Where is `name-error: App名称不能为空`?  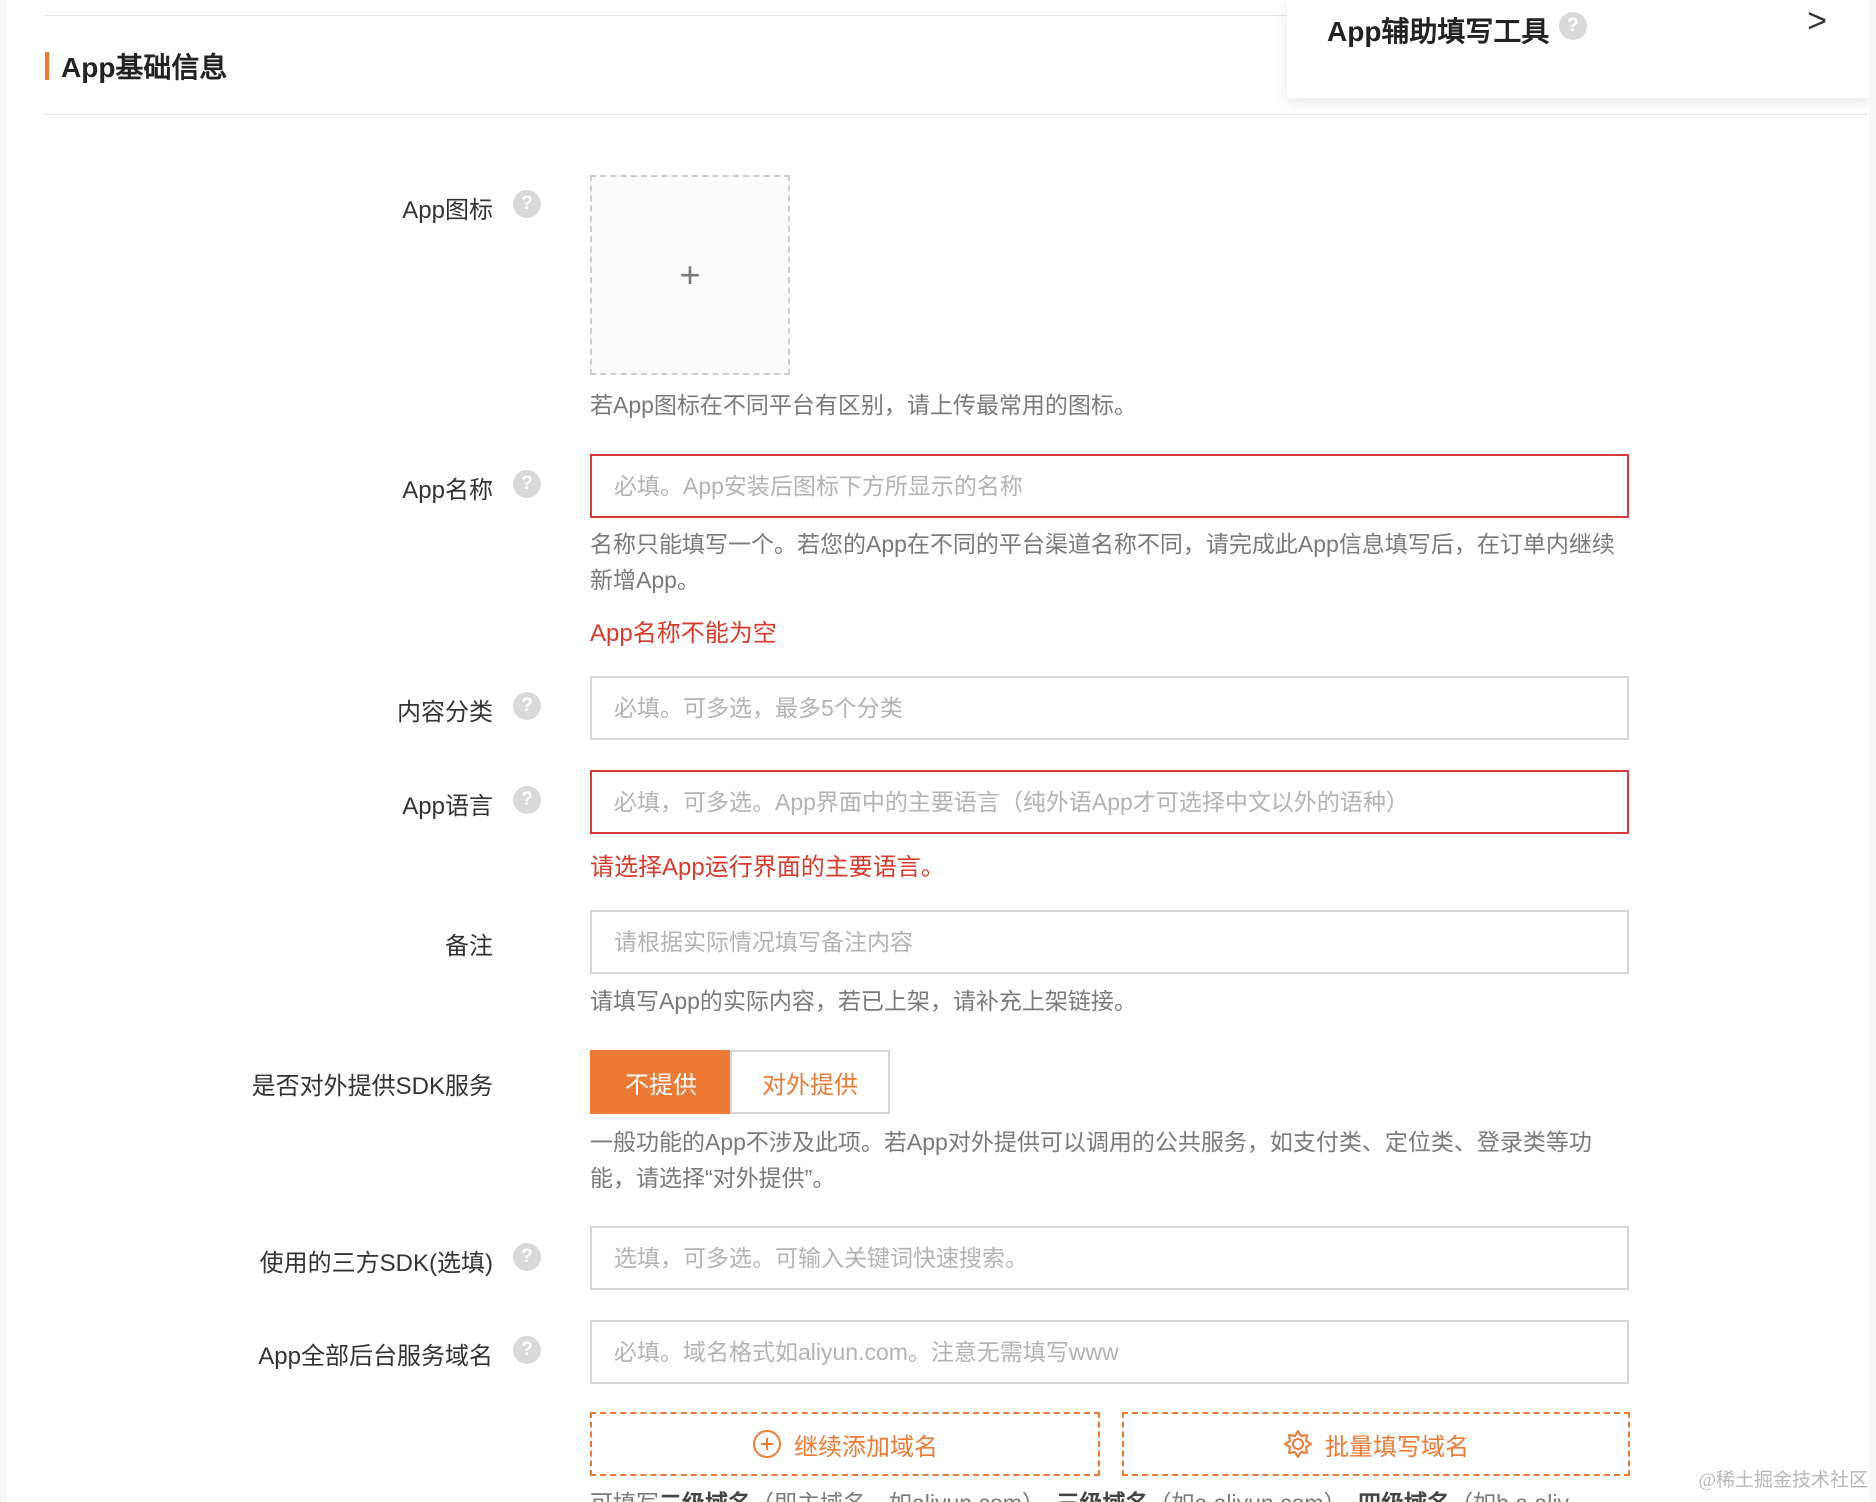 name-error: App名称不能为空 is located at coordinates (683, 633).